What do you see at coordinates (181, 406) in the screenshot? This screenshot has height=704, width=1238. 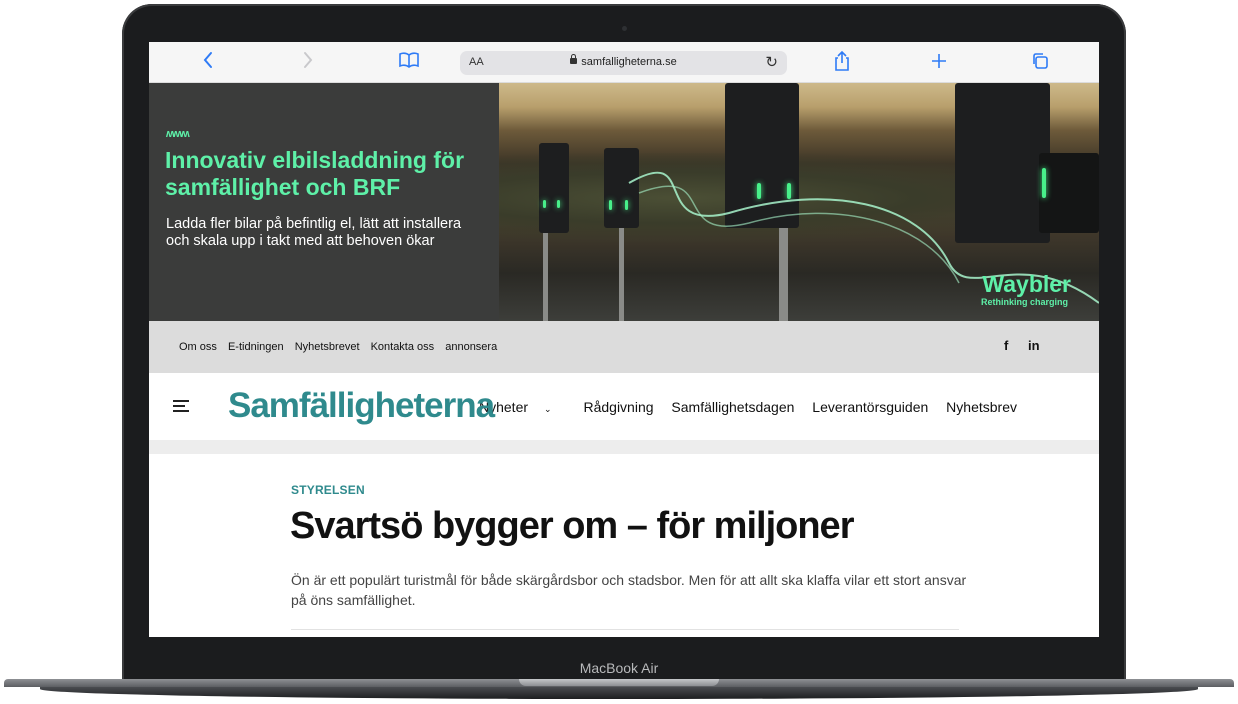 I see `hamburger-menu-icon` at bounding box center [181, 406].